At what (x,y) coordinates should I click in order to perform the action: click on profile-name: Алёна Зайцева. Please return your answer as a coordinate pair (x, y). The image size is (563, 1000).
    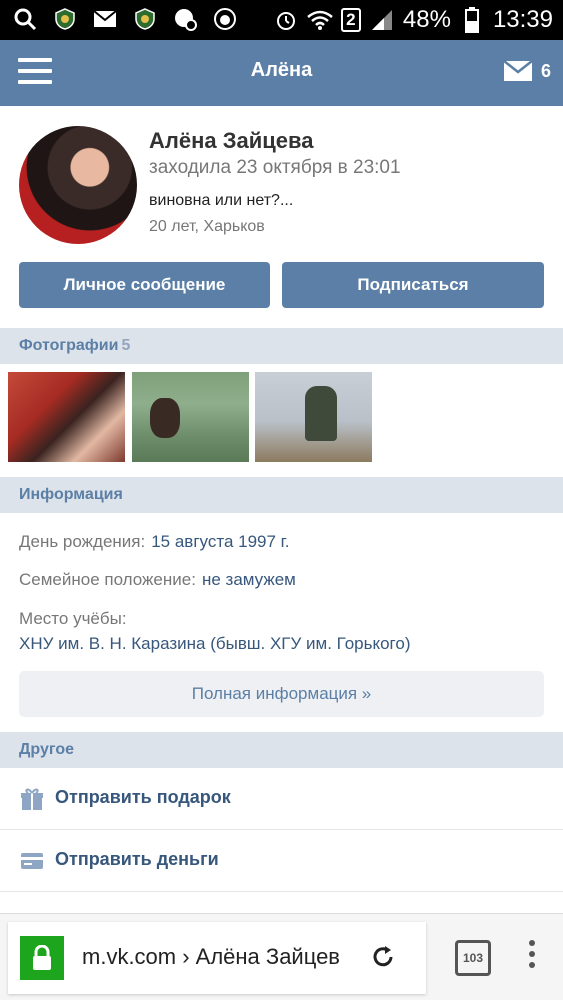
    Looking at the image, I should click on (231, 140).